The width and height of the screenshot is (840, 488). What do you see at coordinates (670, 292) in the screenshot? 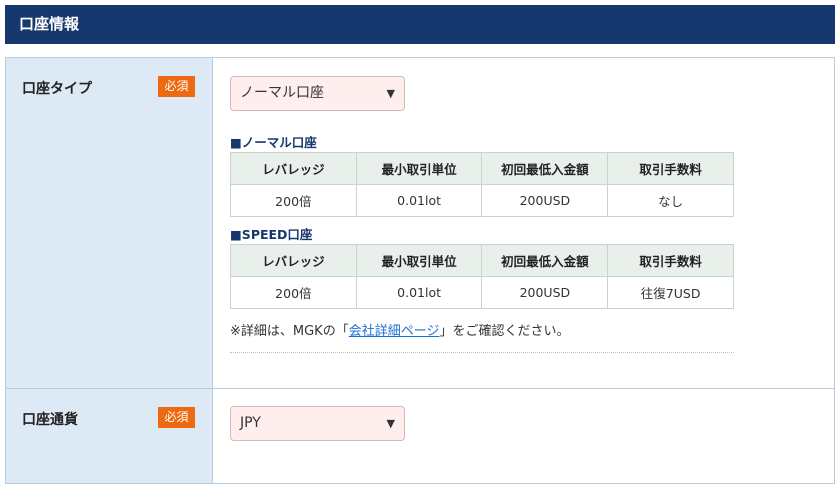
I see `value-fee: 往復7USD` at bounding box center [670, 292].